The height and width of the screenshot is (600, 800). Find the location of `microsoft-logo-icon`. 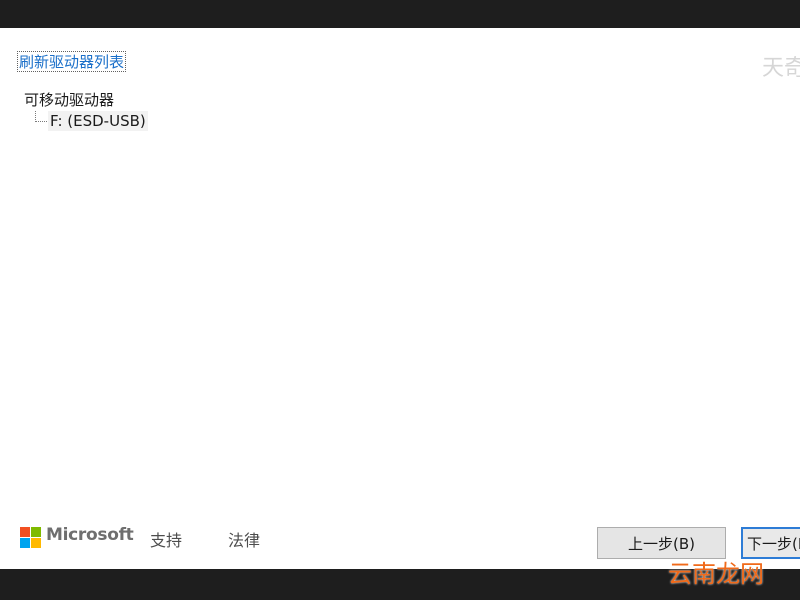

microsoft-logo-icon is located at coordinates (30, 537).